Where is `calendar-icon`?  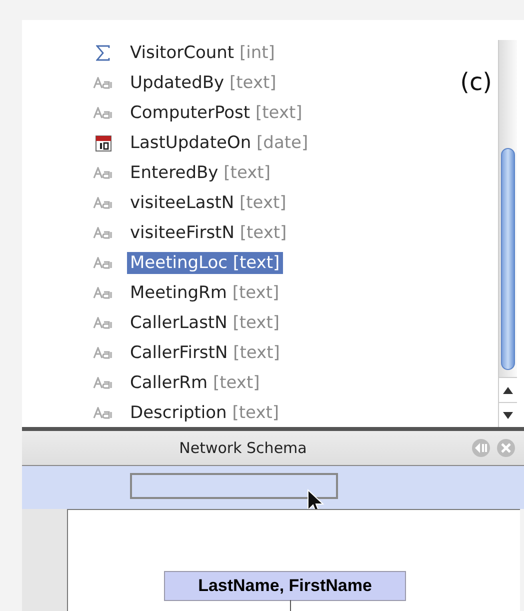
calendar-icon is located at coordinates (103, 143).